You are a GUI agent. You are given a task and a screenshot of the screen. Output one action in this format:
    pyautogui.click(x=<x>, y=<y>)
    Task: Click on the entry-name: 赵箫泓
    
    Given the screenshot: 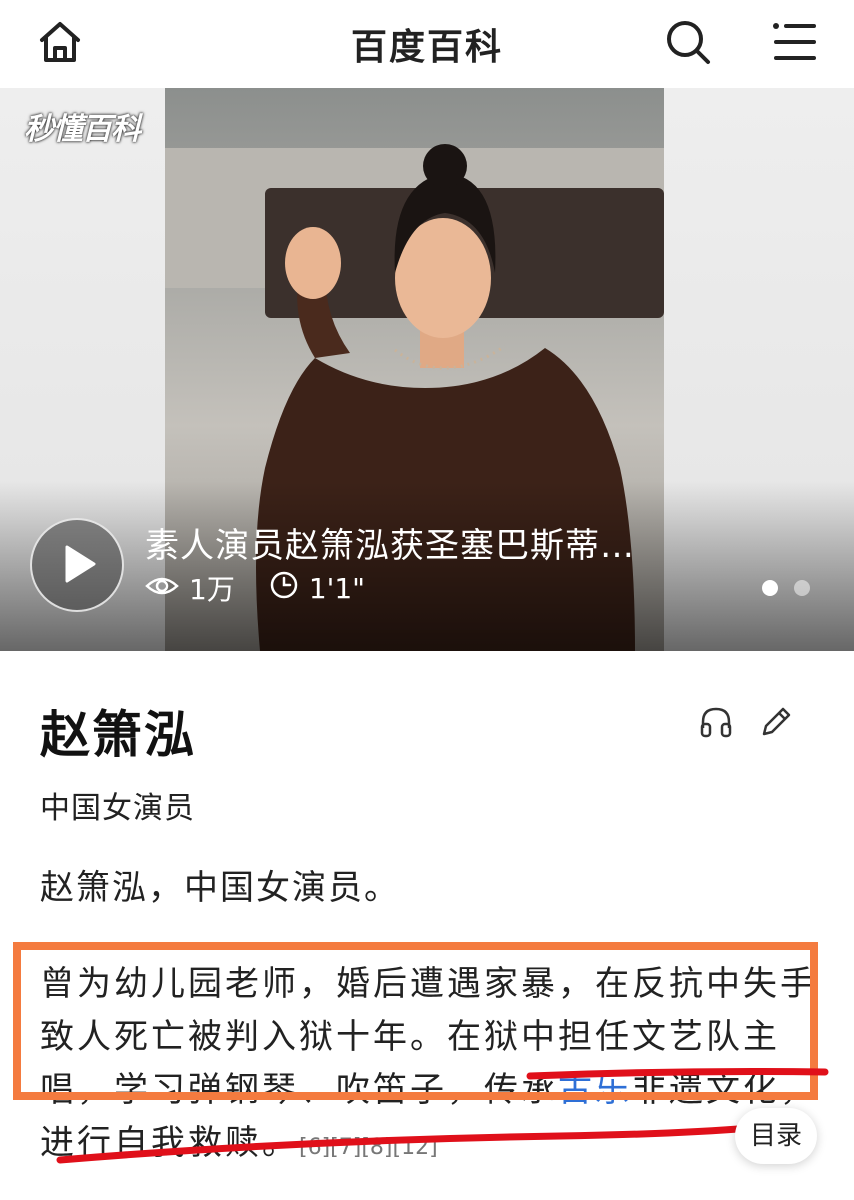 What is the action you would take?
    pyautogui.click(x=118, y=735)
    